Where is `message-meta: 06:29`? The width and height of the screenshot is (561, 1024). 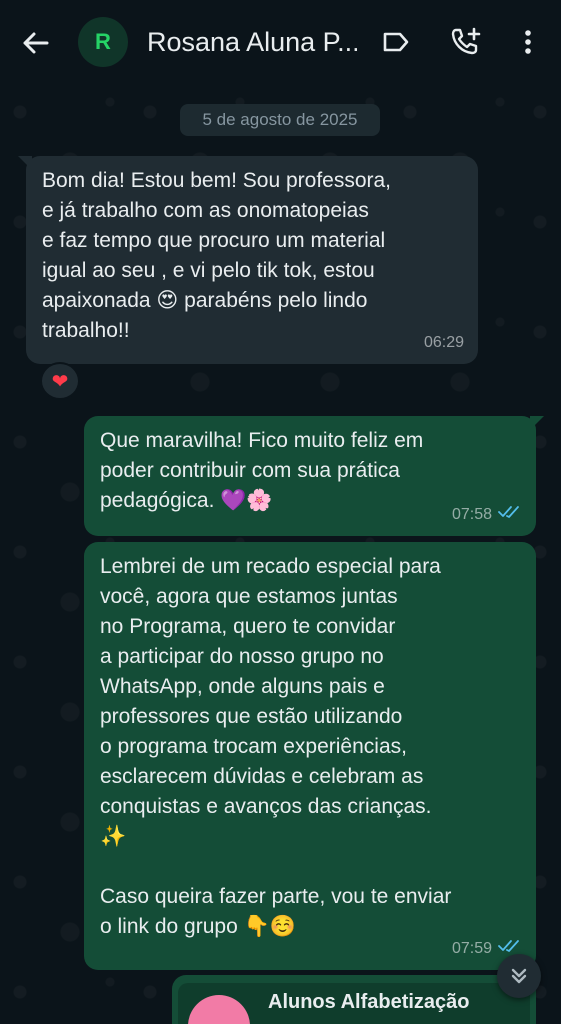
message-meta: 06:29 is located at coordinates (444, 343).